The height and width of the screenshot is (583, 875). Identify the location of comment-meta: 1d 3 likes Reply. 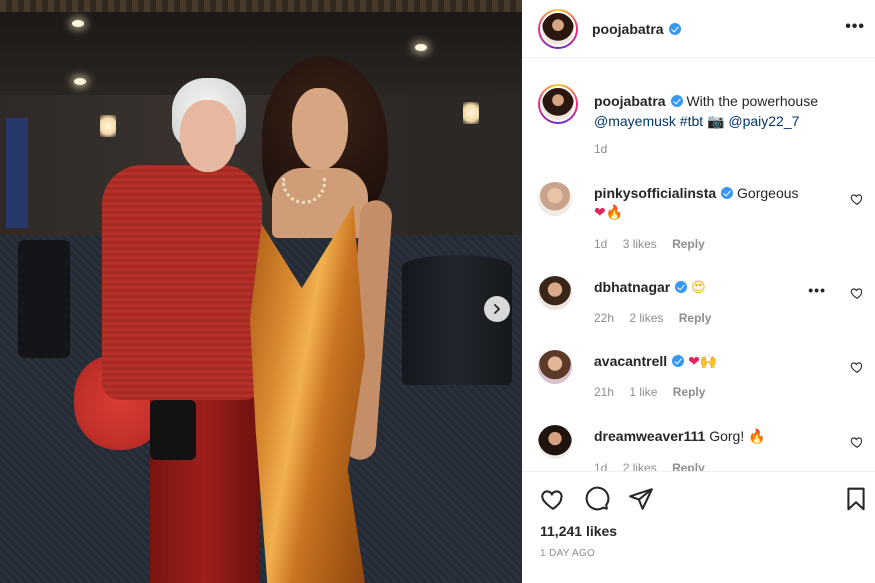
(655, 244).